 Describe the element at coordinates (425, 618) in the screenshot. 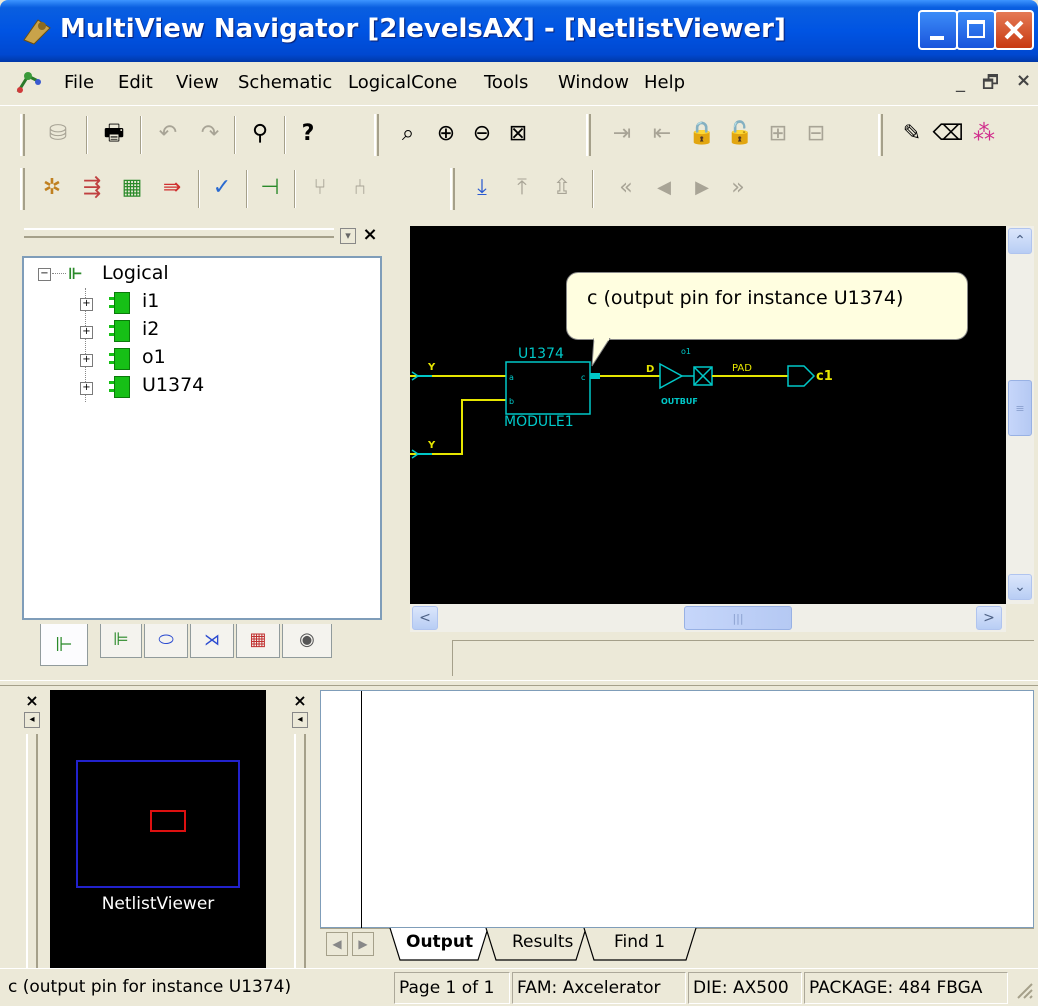

I see `scroll-left-button: <` at that location.